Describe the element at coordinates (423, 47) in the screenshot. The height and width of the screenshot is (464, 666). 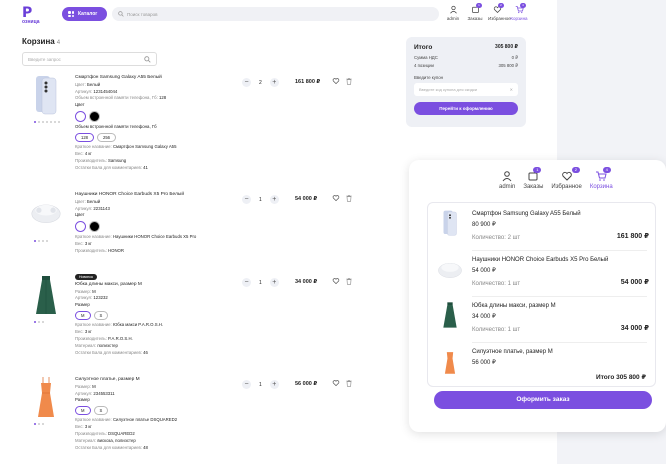
I see `summary-title: Итого` at that location.